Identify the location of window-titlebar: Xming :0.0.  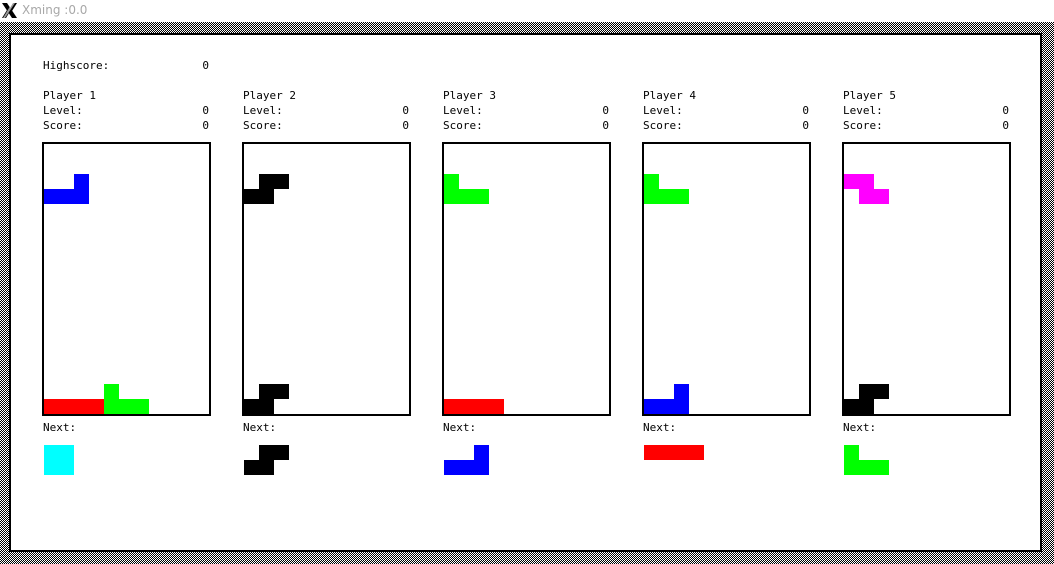
(527, 11).